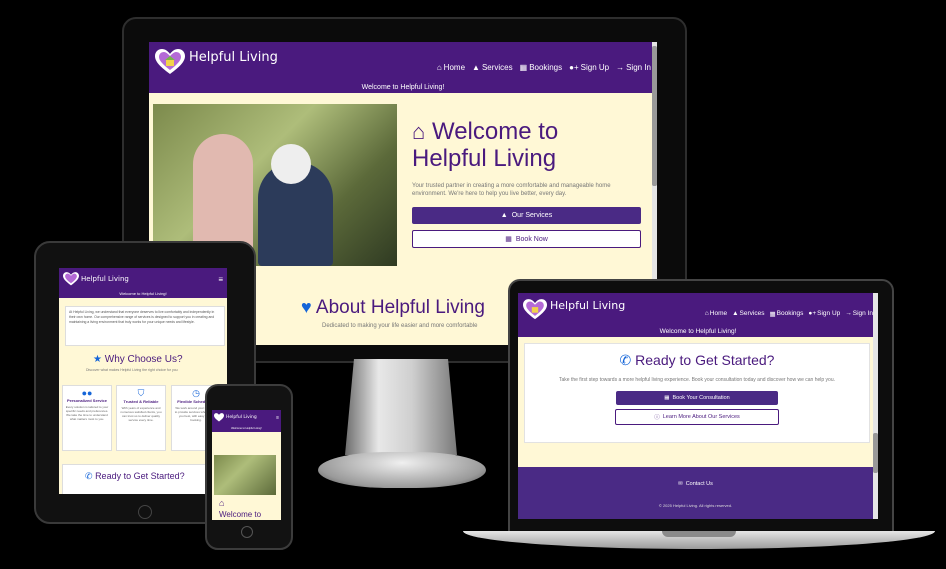  I want to click on info-icon: ⓘ, so click(657, 418).